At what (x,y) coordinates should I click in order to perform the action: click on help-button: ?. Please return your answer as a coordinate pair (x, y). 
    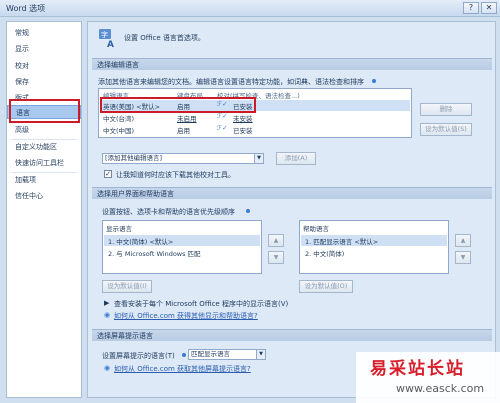
    Looking at the image, I should click on (471, 8).